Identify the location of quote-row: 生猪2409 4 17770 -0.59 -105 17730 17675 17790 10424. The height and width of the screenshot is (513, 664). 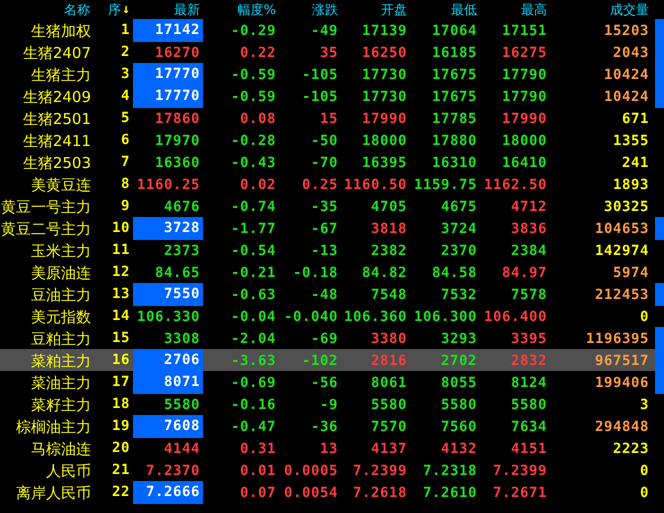
(332, 96).